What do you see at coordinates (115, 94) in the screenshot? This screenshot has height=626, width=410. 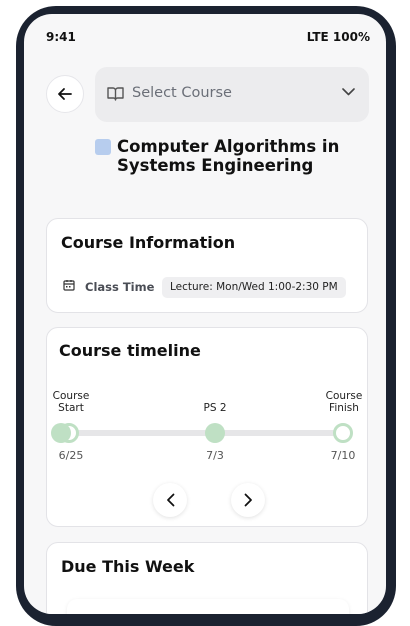 I see `book-icon` at bounding box center [115, 94].